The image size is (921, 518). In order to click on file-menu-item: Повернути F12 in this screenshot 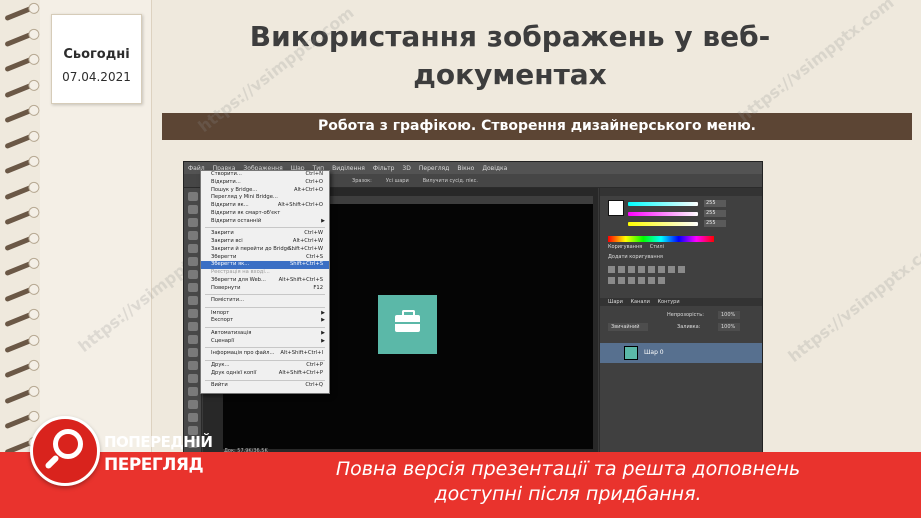, I will do `click(265, 289)`.